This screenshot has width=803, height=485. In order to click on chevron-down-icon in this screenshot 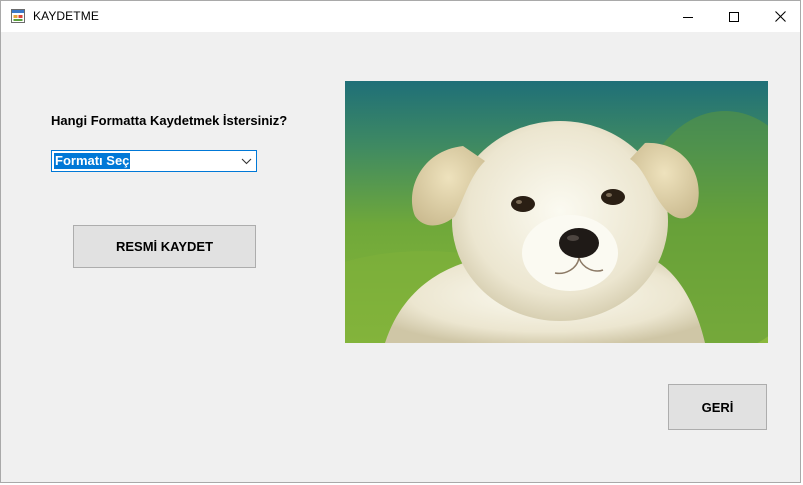, I will do `click(246, 161)`.